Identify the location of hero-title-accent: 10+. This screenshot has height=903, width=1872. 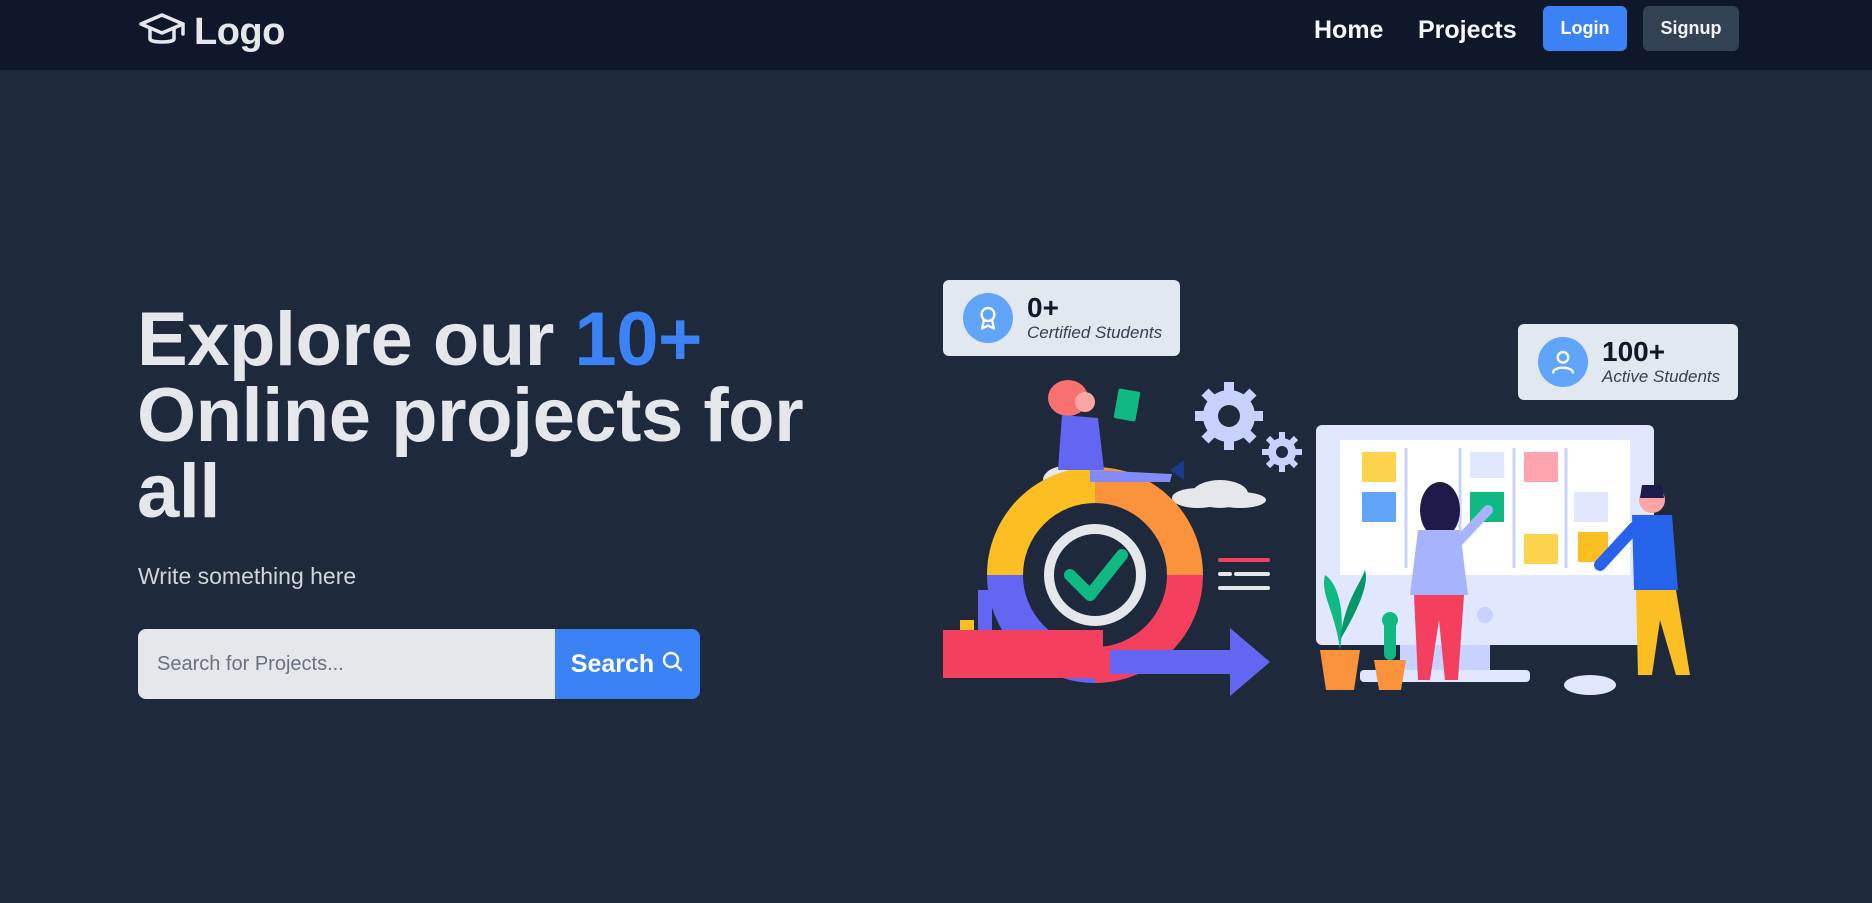
(638, 339).